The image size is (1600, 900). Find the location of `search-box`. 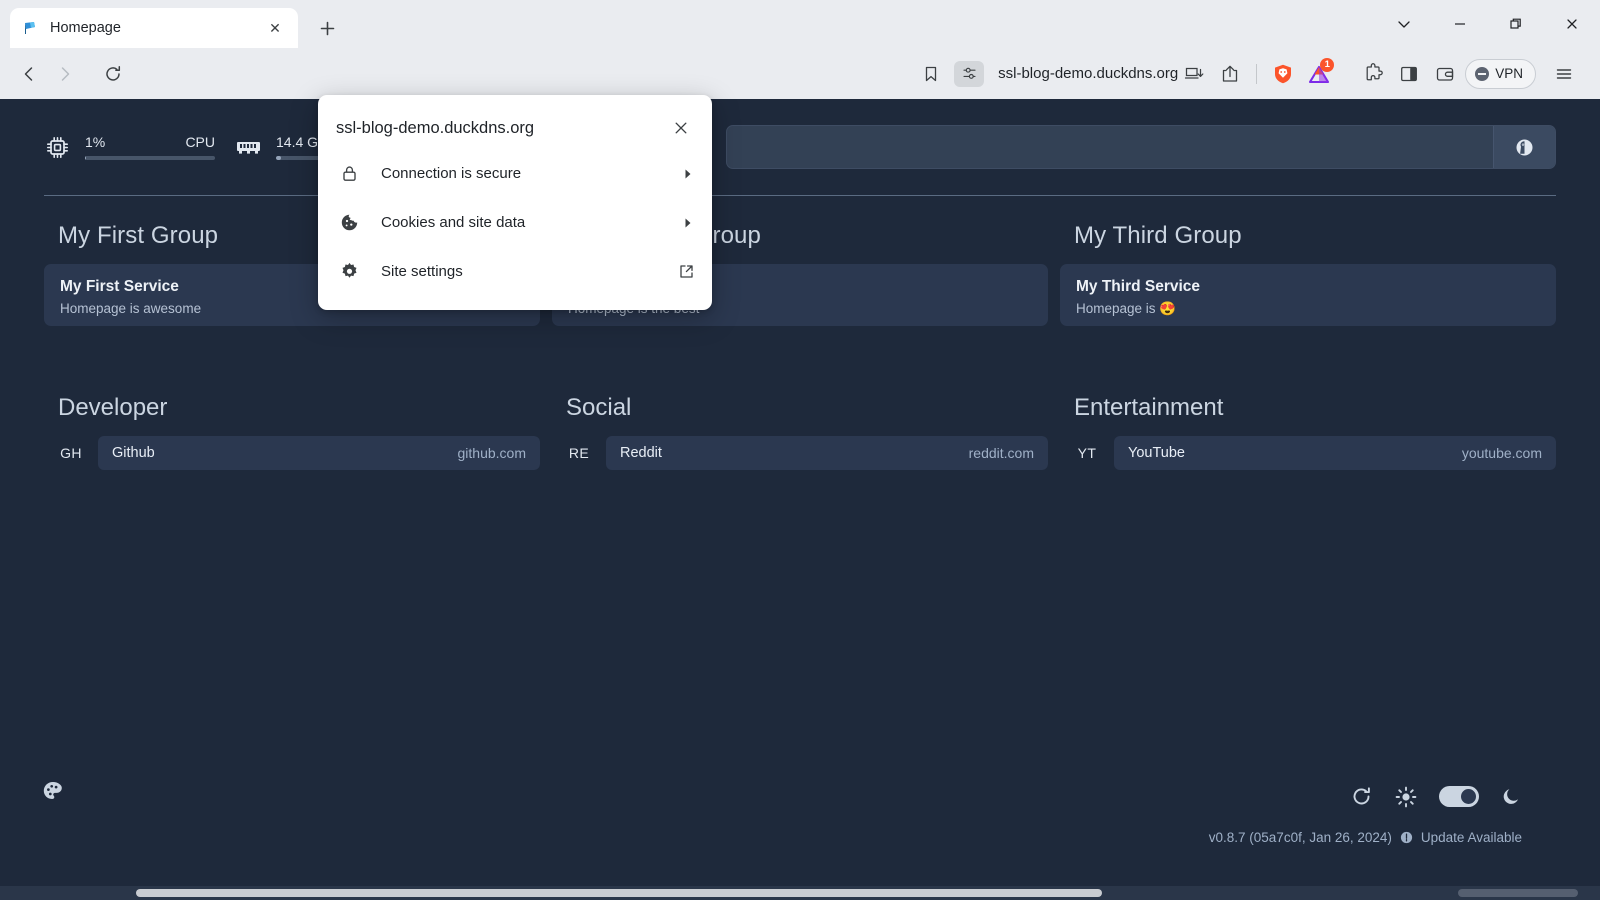

search-box is located at coordinates (1141, 147).